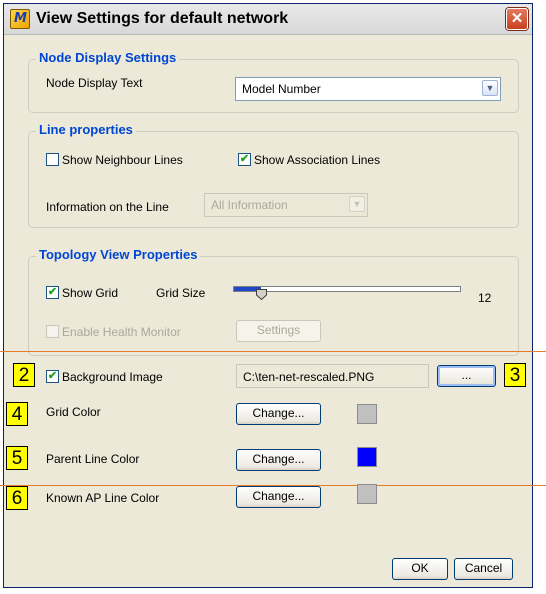 The image size is (546, 594). What do you see at coordinates (317, 160) in the screenshot?
I see `show-association-lines-label: Show Association Lines` at bounding box center [317, 160].